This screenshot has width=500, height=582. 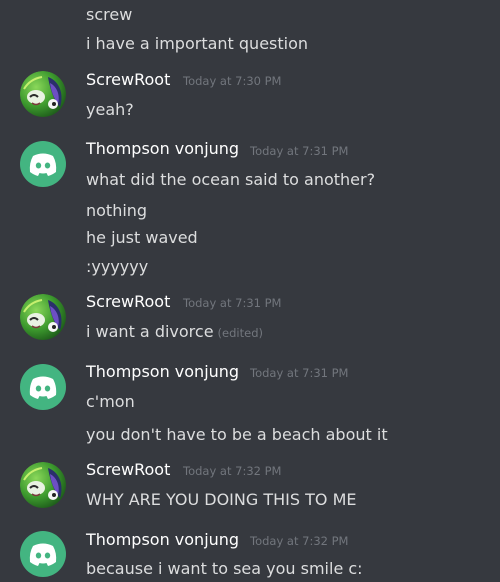 I want to click on message-text: i have a important question, so click(x=197, y=43).